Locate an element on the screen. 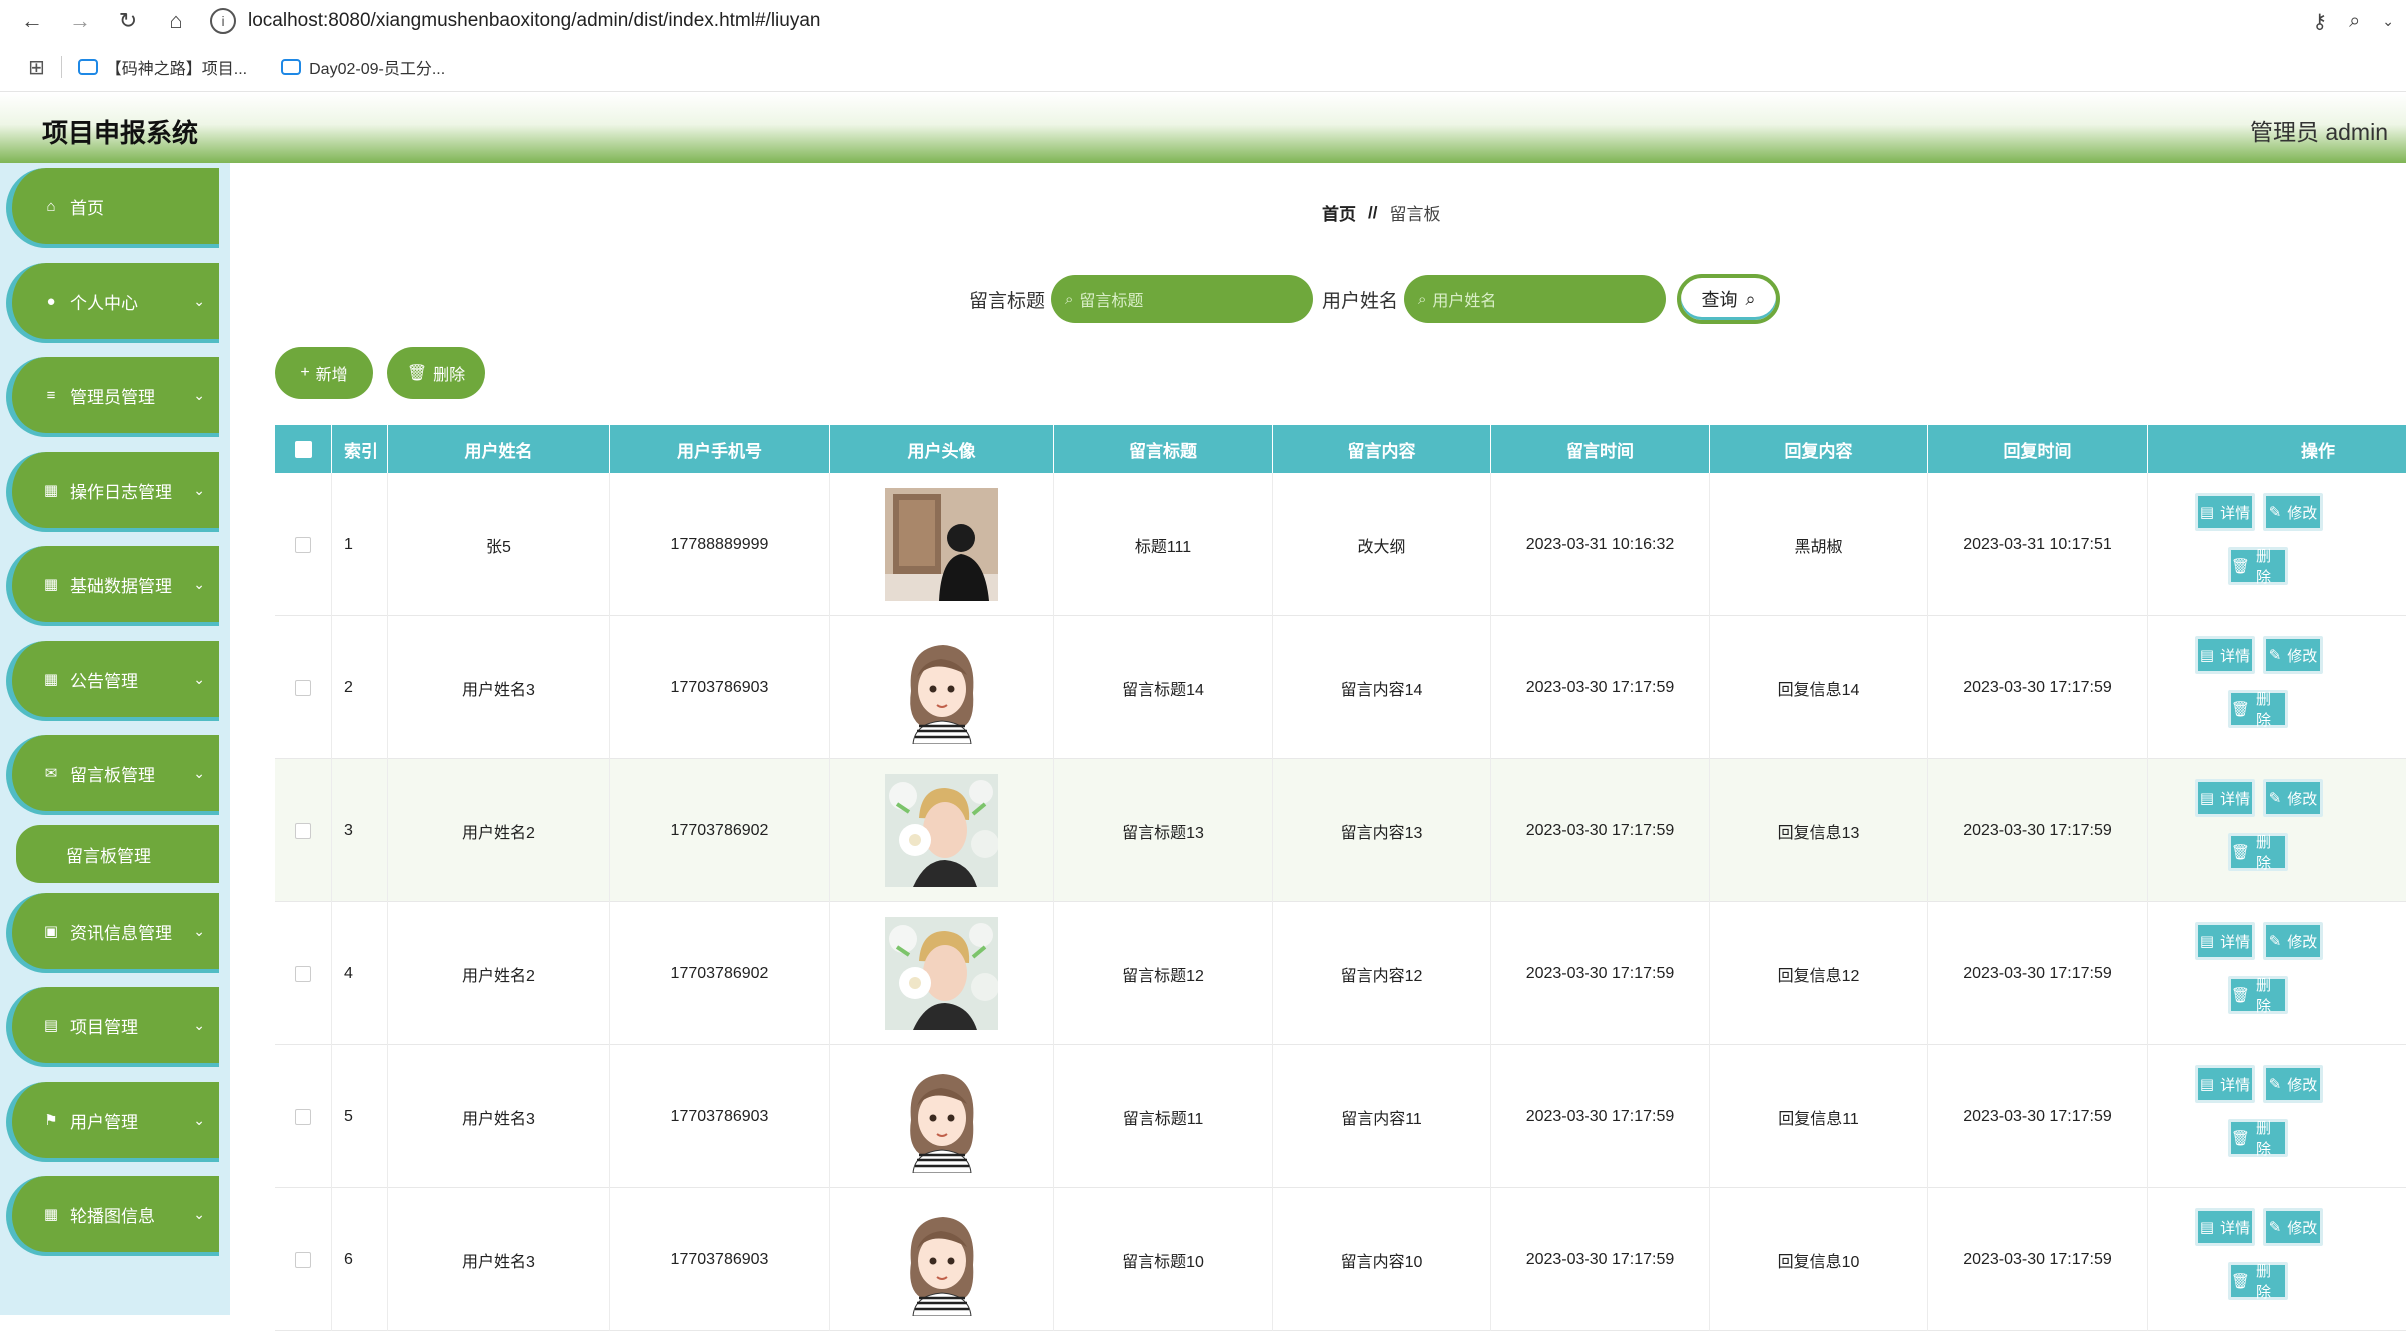  message-title-cell: 留言标题14 is located at coordinates (1163, 687).